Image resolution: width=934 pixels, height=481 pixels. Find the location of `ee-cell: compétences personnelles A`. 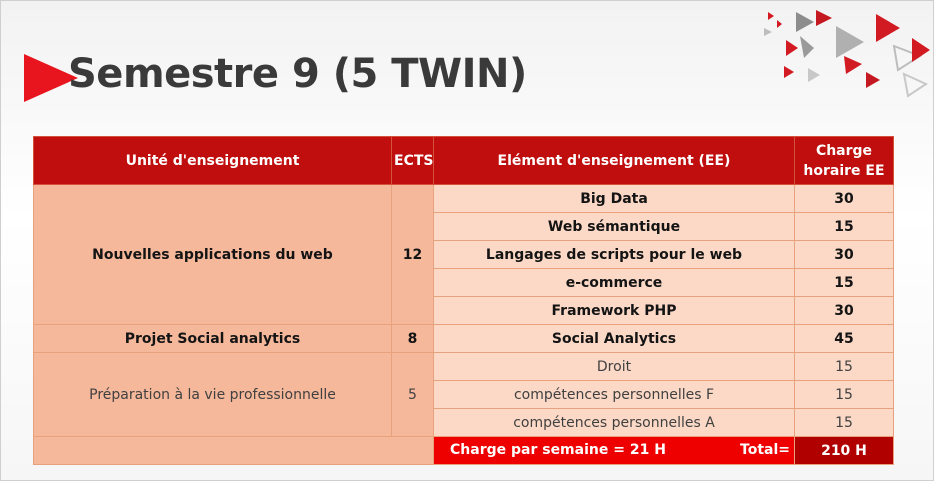

ee-cell: compétences personnelles A is located at coordinates (614, 422).